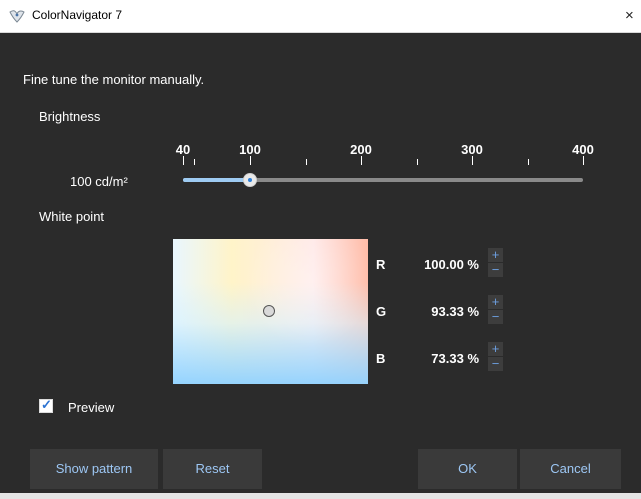 The width and height of the screenshot is (641, 499). What do you see at coordinates (99, 181) in the screenshot?
I see `brightness-value: 100 cd/m²` at bounding box center [99, 181].